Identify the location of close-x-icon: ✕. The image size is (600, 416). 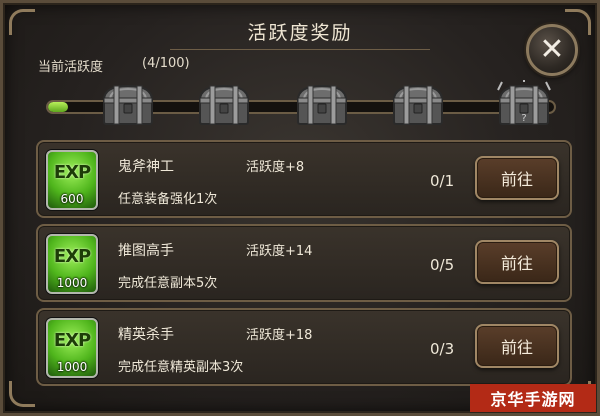
(552, 49).